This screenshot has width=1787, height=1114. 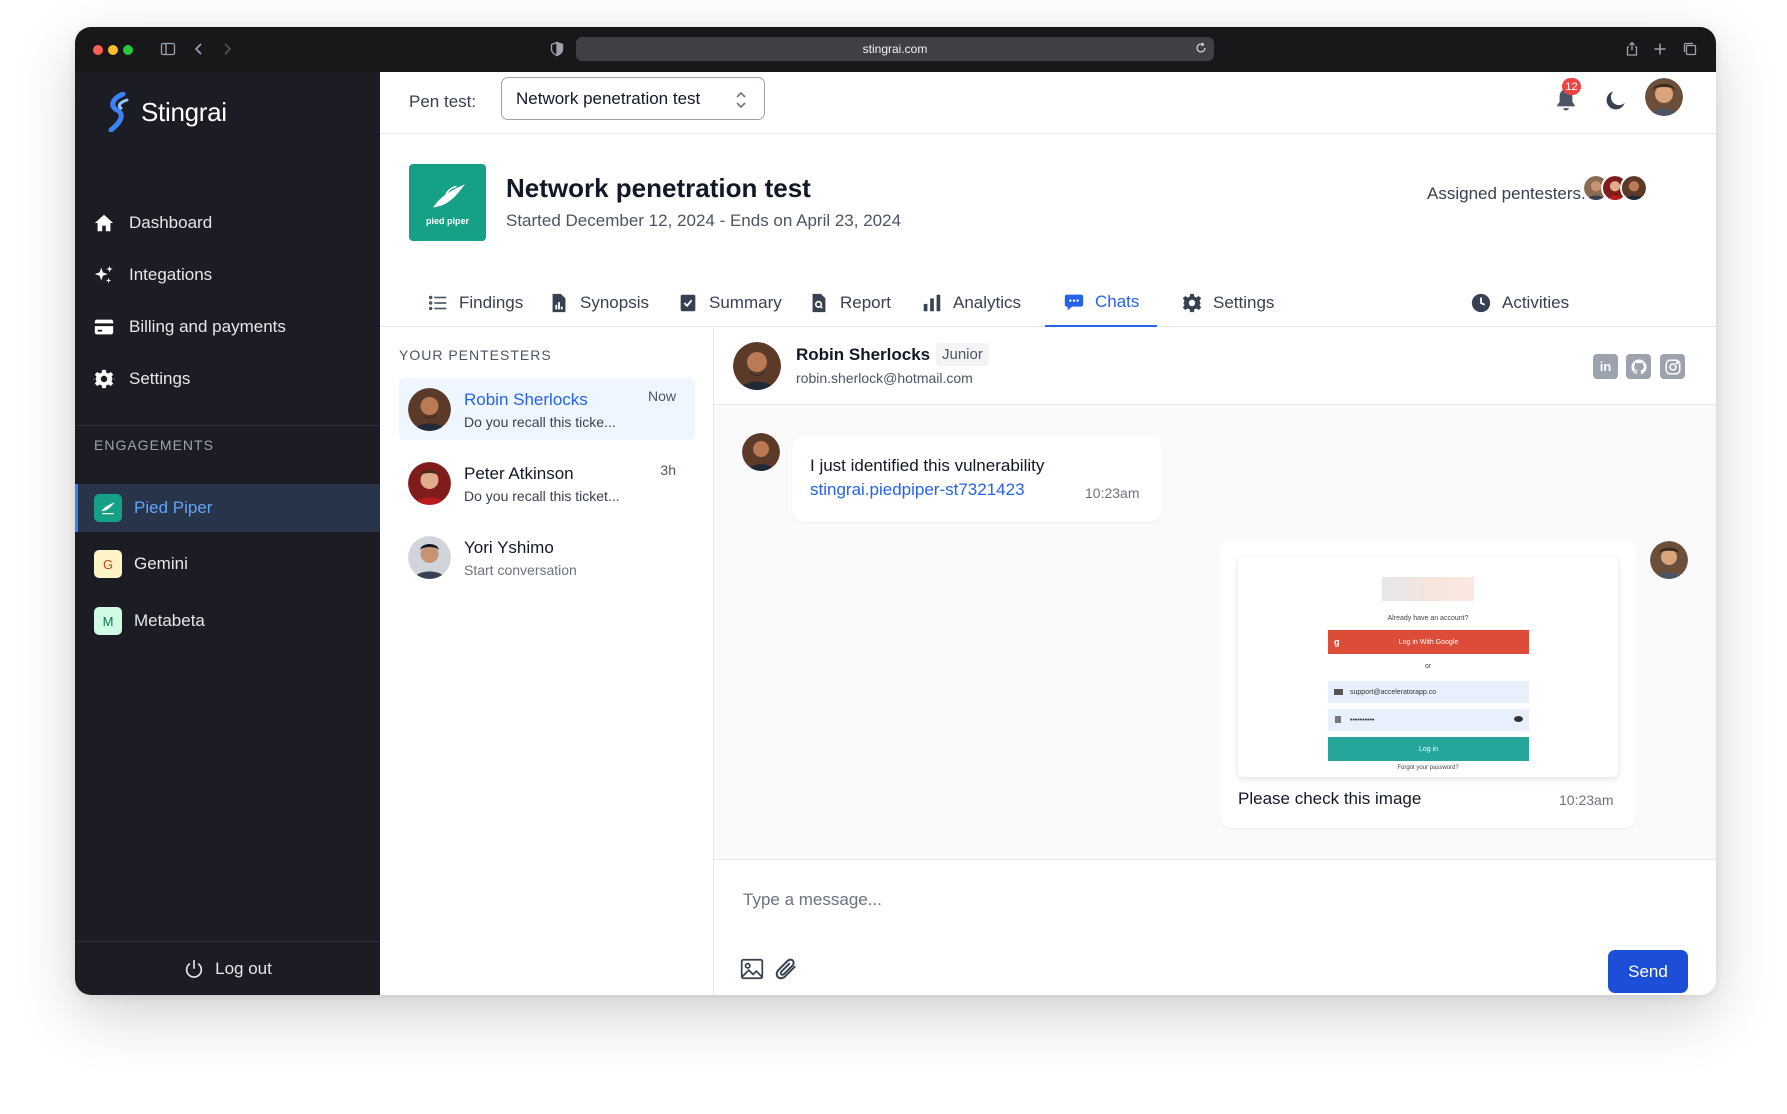 I want to click on message-time: 10:23am, so click(x=1112, y=493).